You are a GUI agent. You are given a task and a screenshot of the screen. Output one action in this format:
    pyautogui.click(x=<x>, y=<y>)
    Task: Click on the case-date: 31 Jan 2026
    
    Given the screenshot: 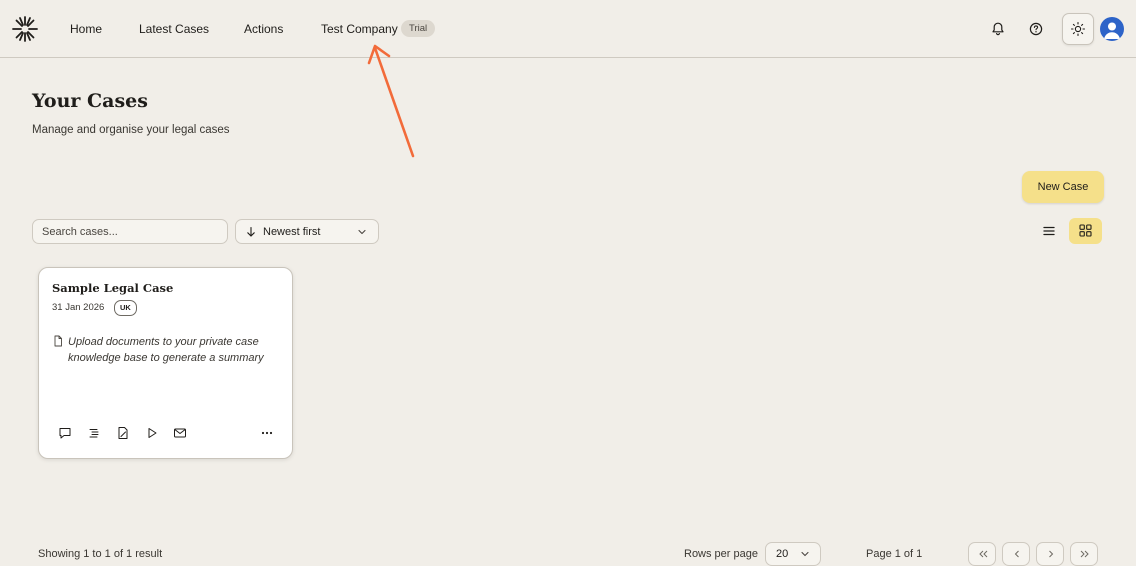 What is the action you would take?
    pyautogui.click(x=78, y=307)
    